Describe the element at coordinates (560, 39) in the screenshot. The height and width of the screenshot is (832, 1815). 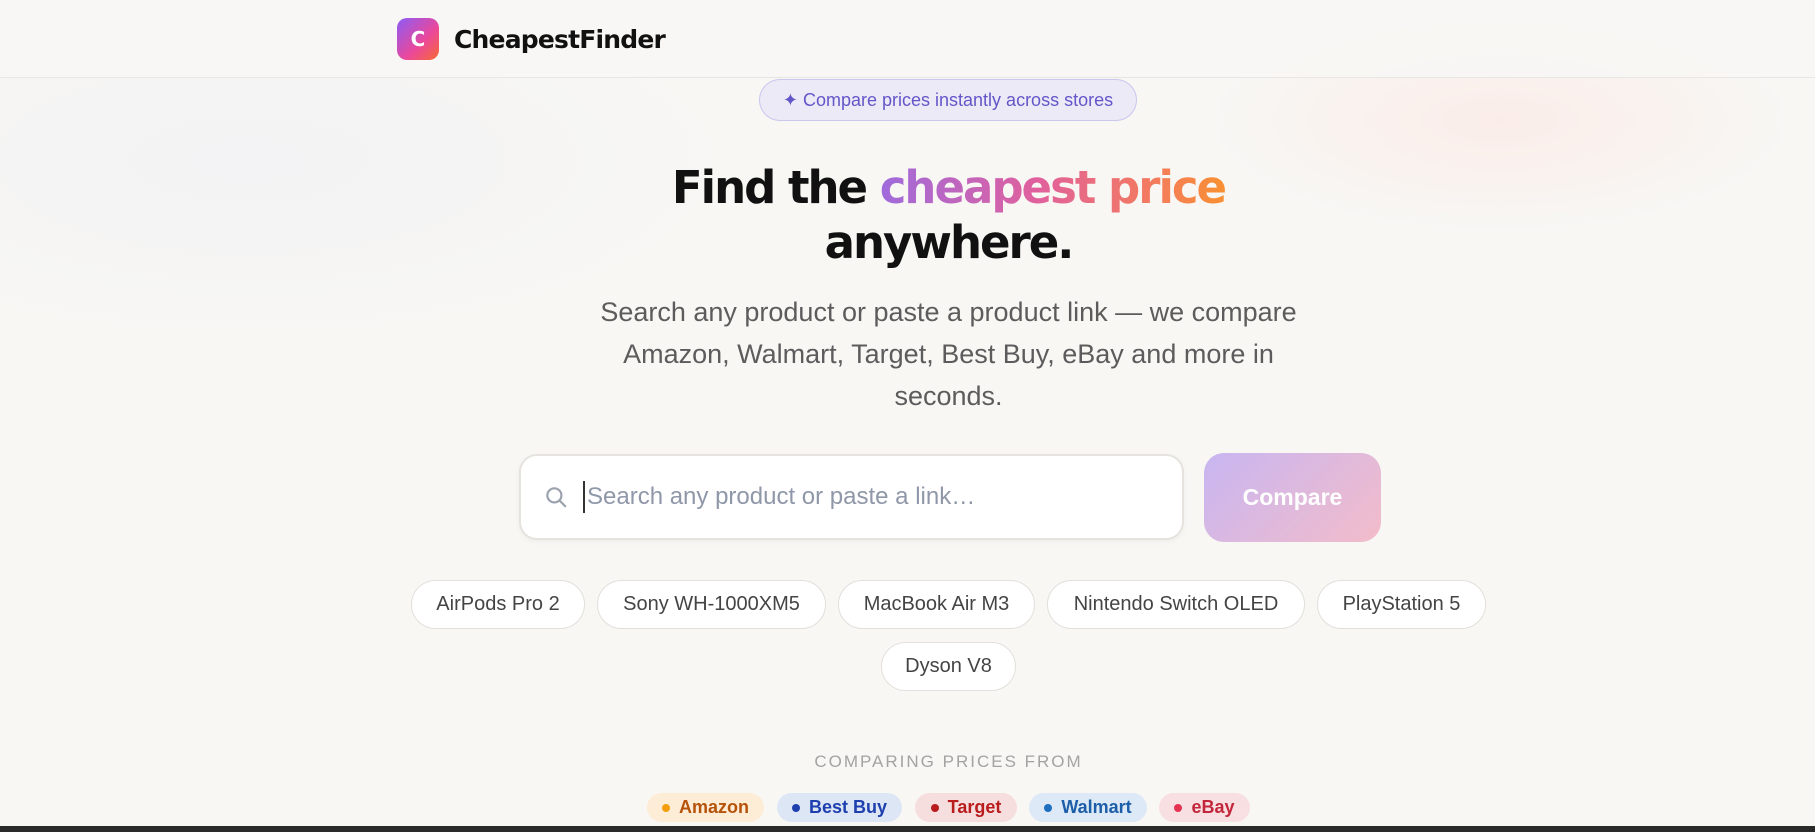
I see `brand-name: CheapestFinder` at that location.